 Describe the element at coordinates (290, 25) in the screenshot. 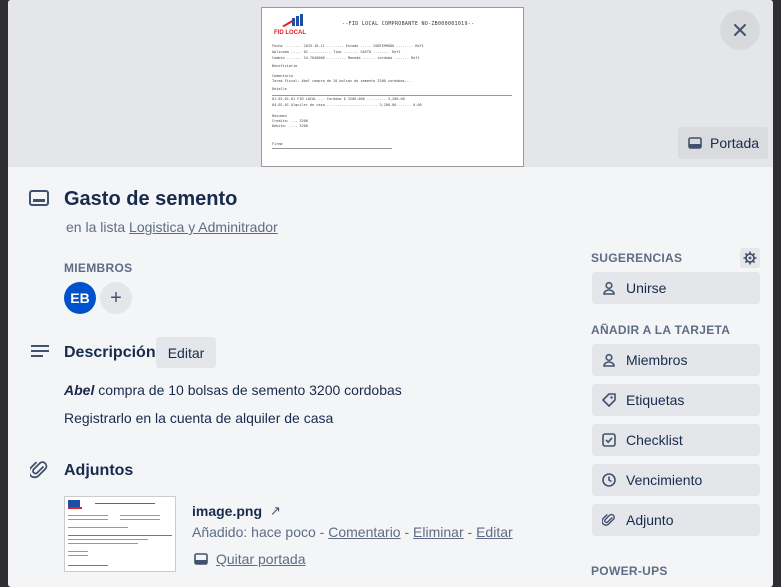

I see `fid-local-logo: FID LOCAL` at that location.